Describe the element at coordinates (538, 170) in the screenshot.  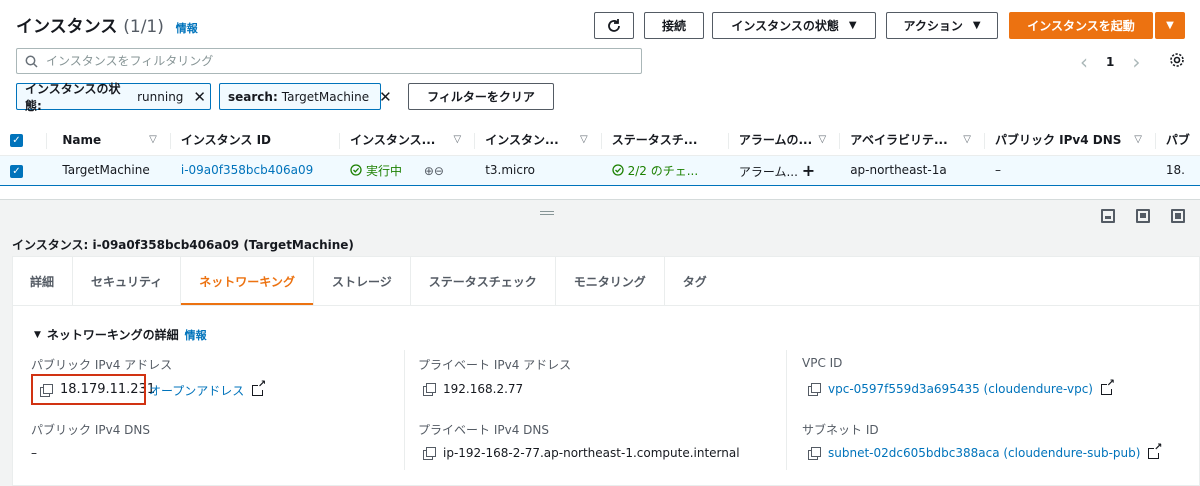
I see `cell-type: t3.micro` at that location.